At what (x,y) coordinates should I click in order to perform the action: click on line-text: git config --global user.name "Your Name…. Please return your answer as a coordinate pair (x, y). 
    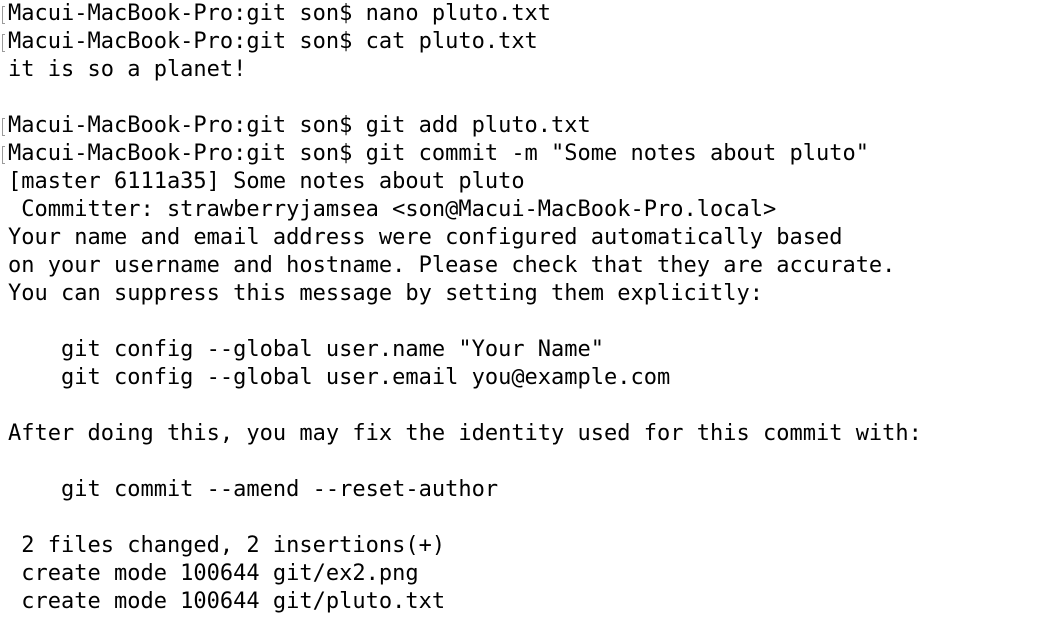
    Looking at the image, I should click on (306, 349).